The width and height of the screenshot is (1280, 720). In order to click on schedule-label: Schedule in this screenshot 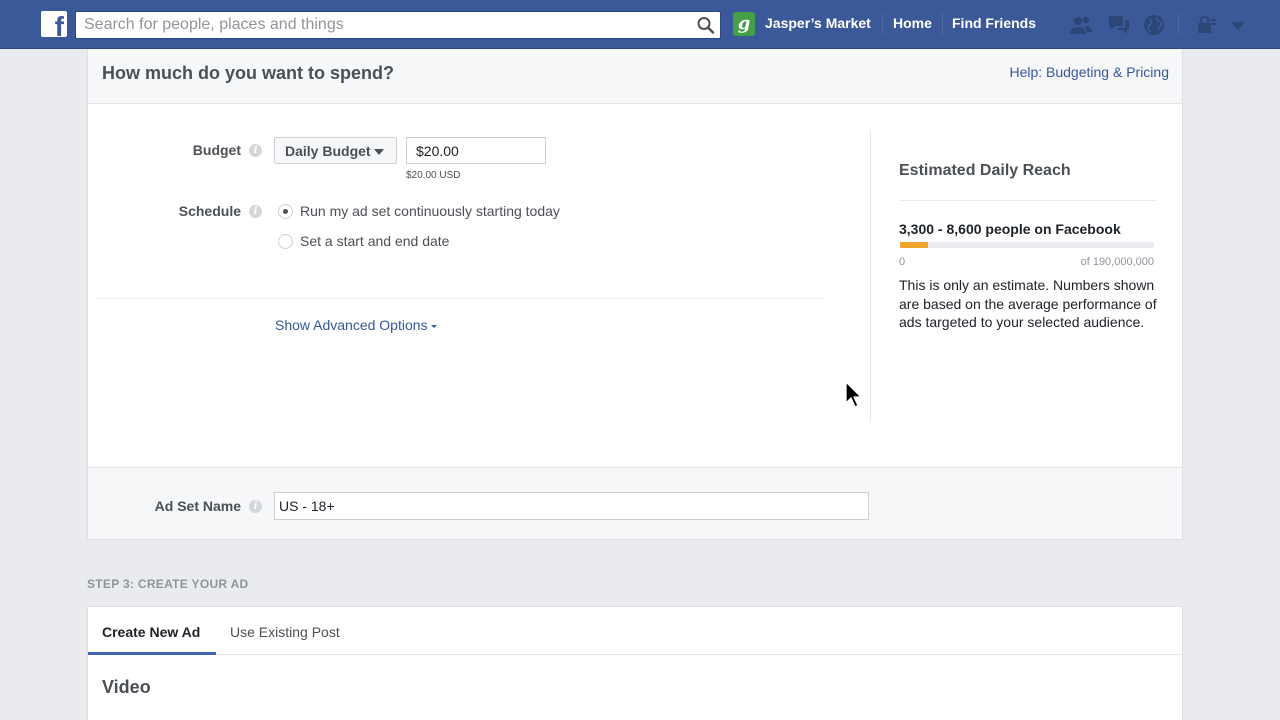, I will do `click(209, 211)`.